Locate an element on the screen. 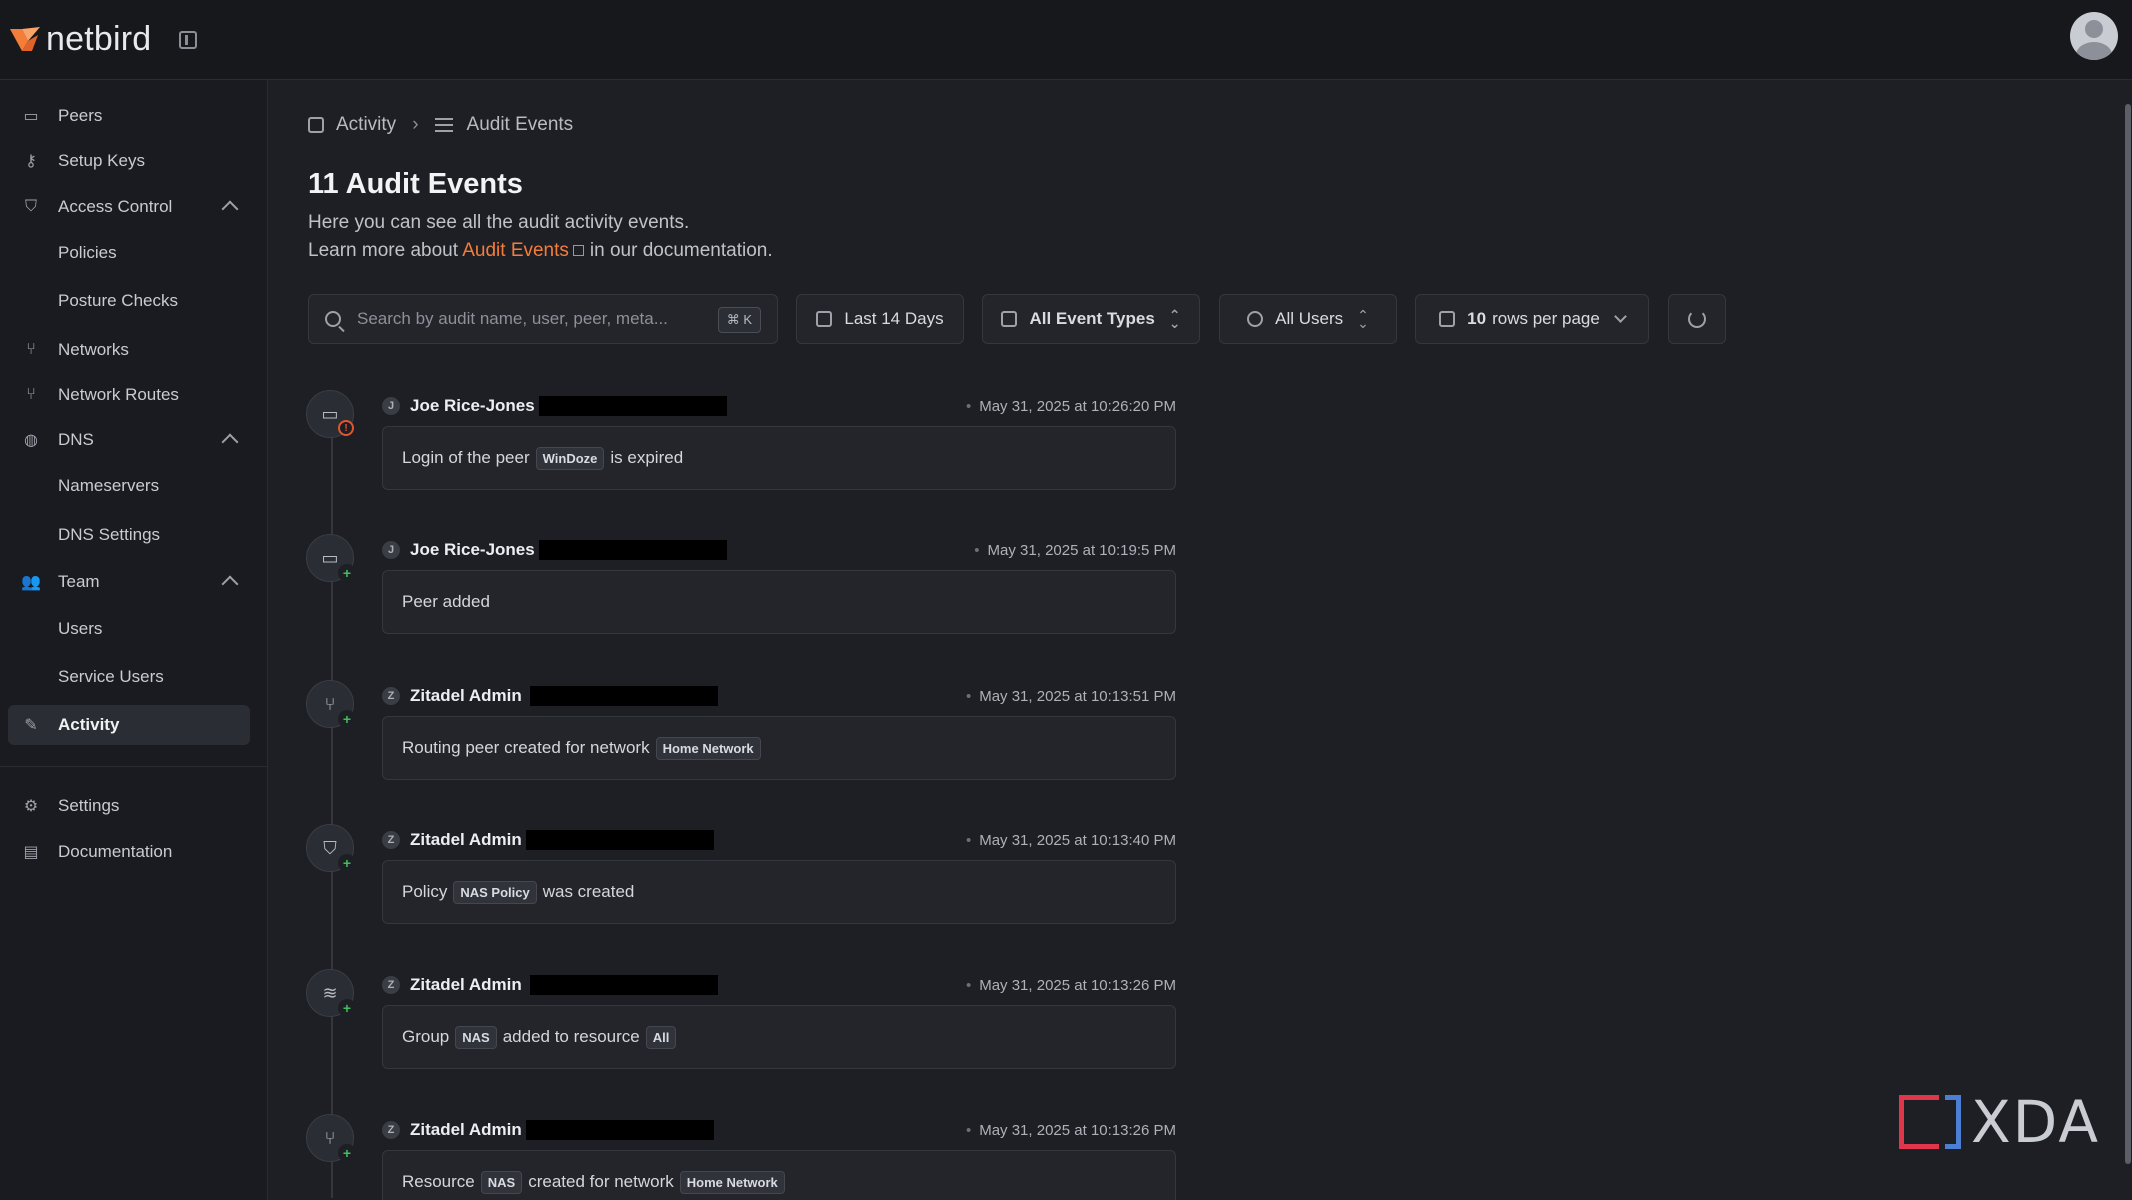  event-time: May 31, 2025 at 10:13:51 PM is located at coordinates (1071, 696).